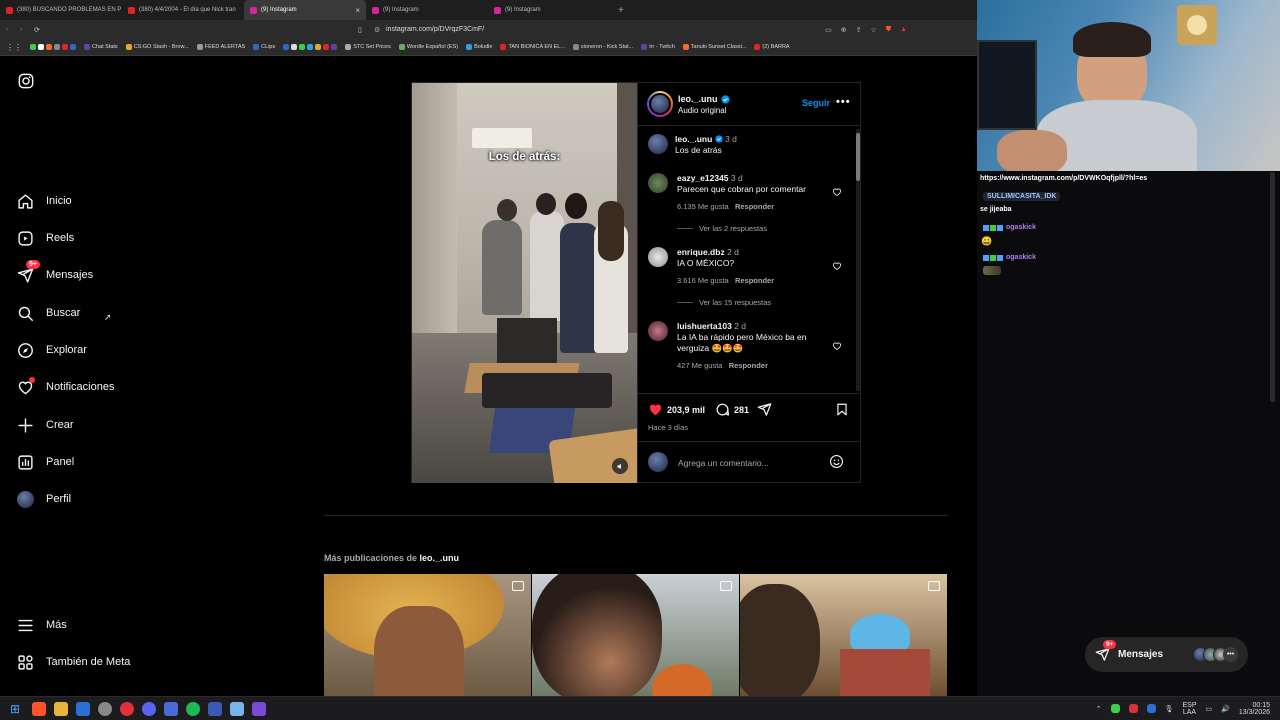 Image resolution: width=1280 pixels, height=720 pixels. What do you see at coordinates (183, 10) in the screenshot?
I see `browser-tab: (380) 4/4/2004 - El día que Nick tran` at bounding box center [183, 10].